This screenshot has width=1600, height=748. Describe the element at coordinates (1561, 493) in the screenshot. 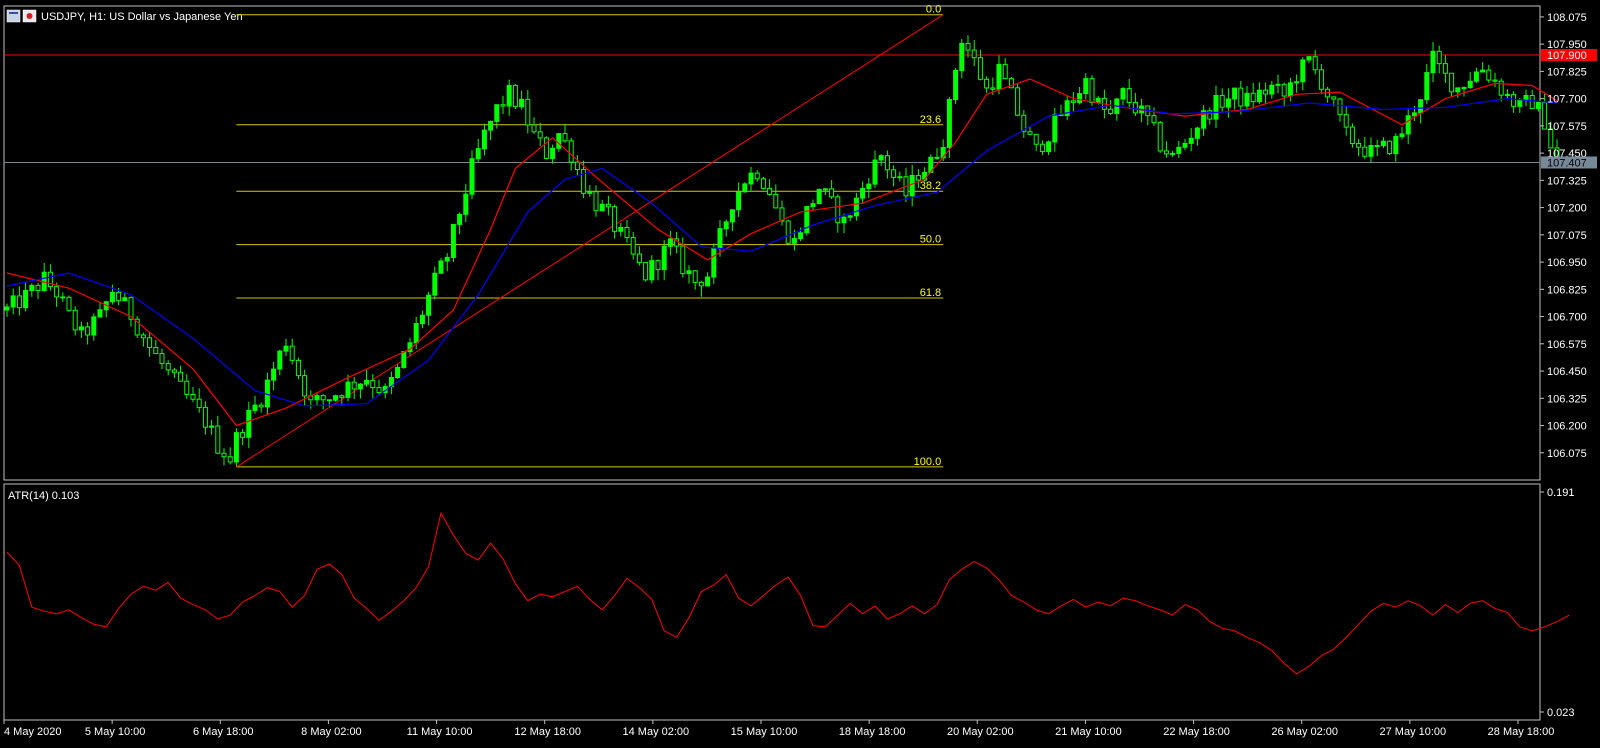

I see `atr-tick-label: 0.191` at that location.